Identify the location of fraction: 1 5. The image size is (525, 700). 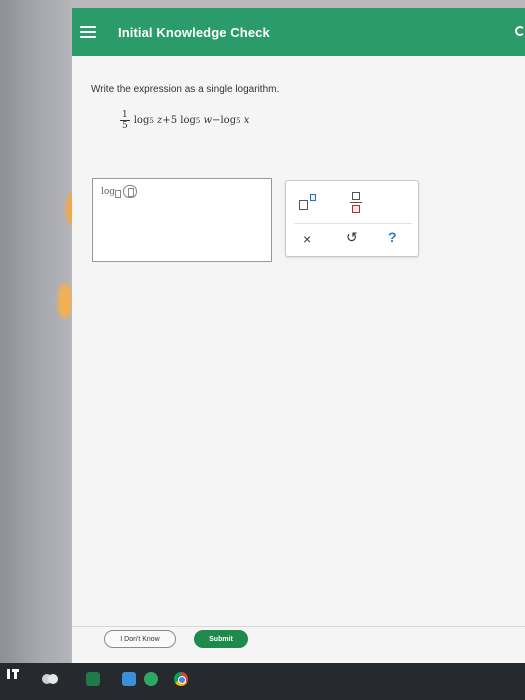
(125, 120).